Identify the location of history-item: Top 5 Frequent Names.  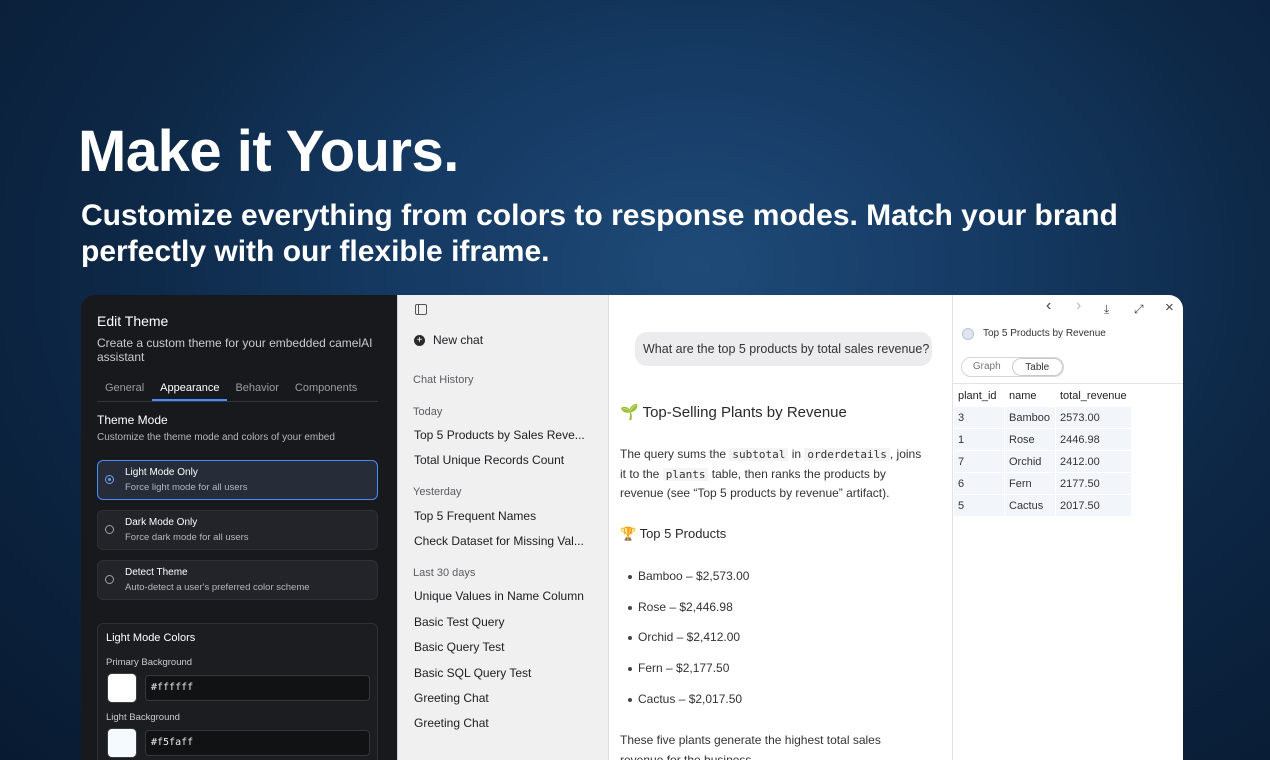
(475, 516).